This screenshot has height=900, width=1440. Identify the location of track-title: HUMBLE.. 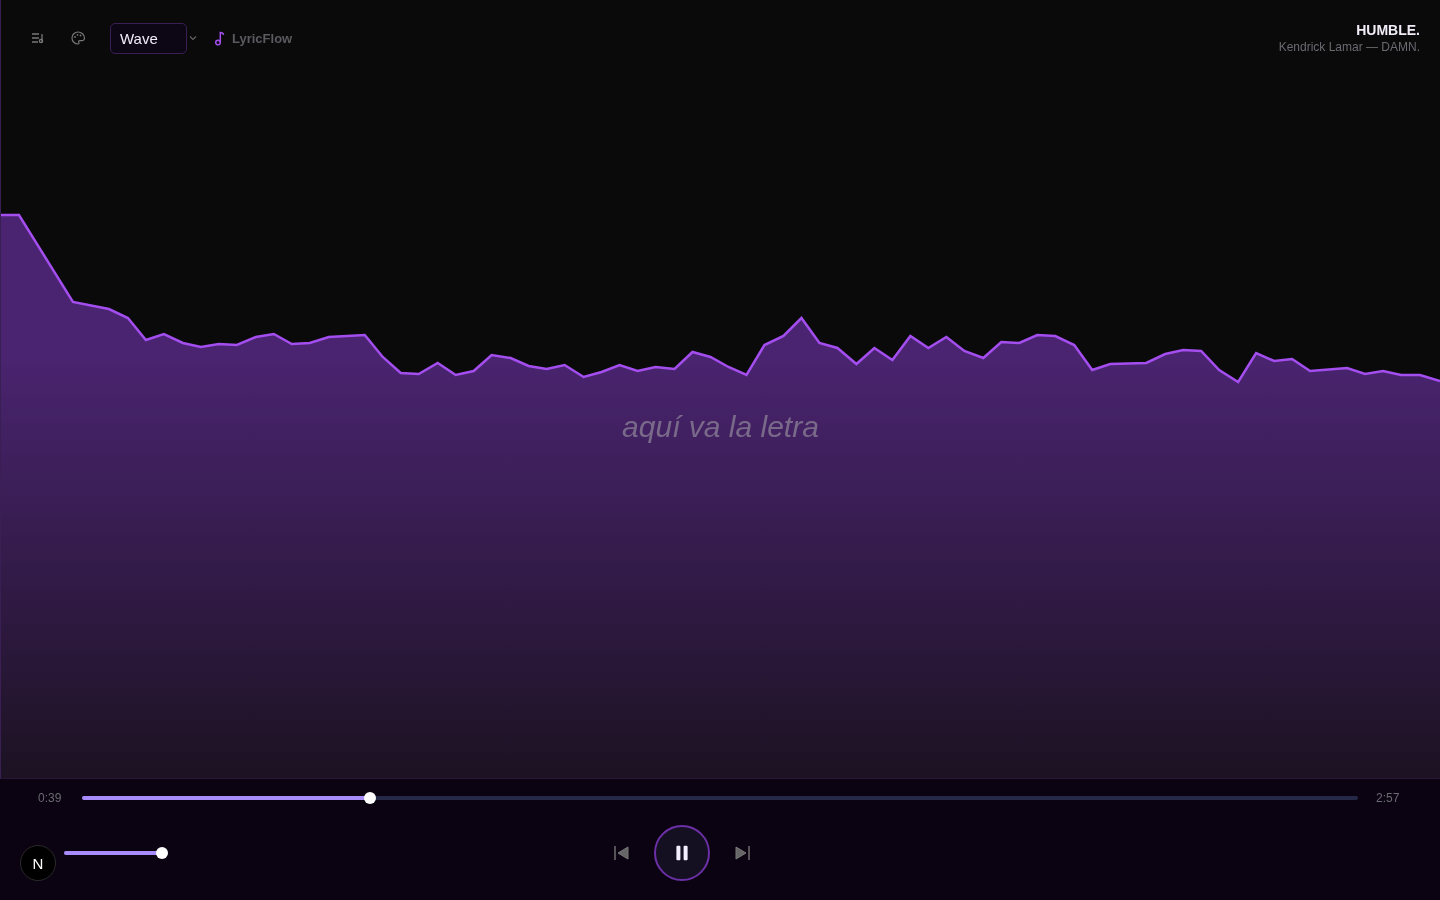
(1388, 30).